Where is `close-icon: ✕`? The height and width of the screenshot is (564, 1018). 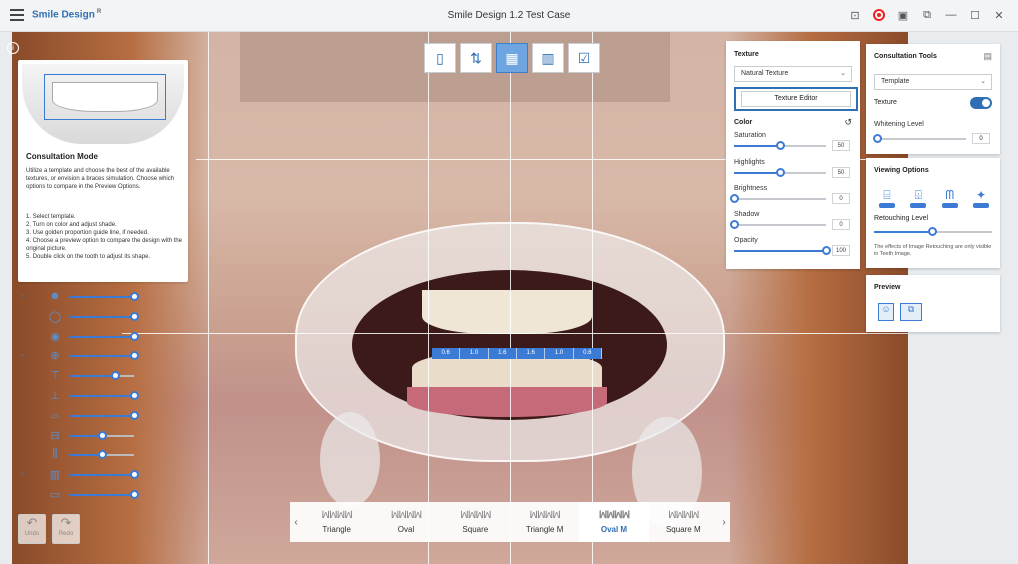
close-icon: ✕ is located at coordinates (999, 15).